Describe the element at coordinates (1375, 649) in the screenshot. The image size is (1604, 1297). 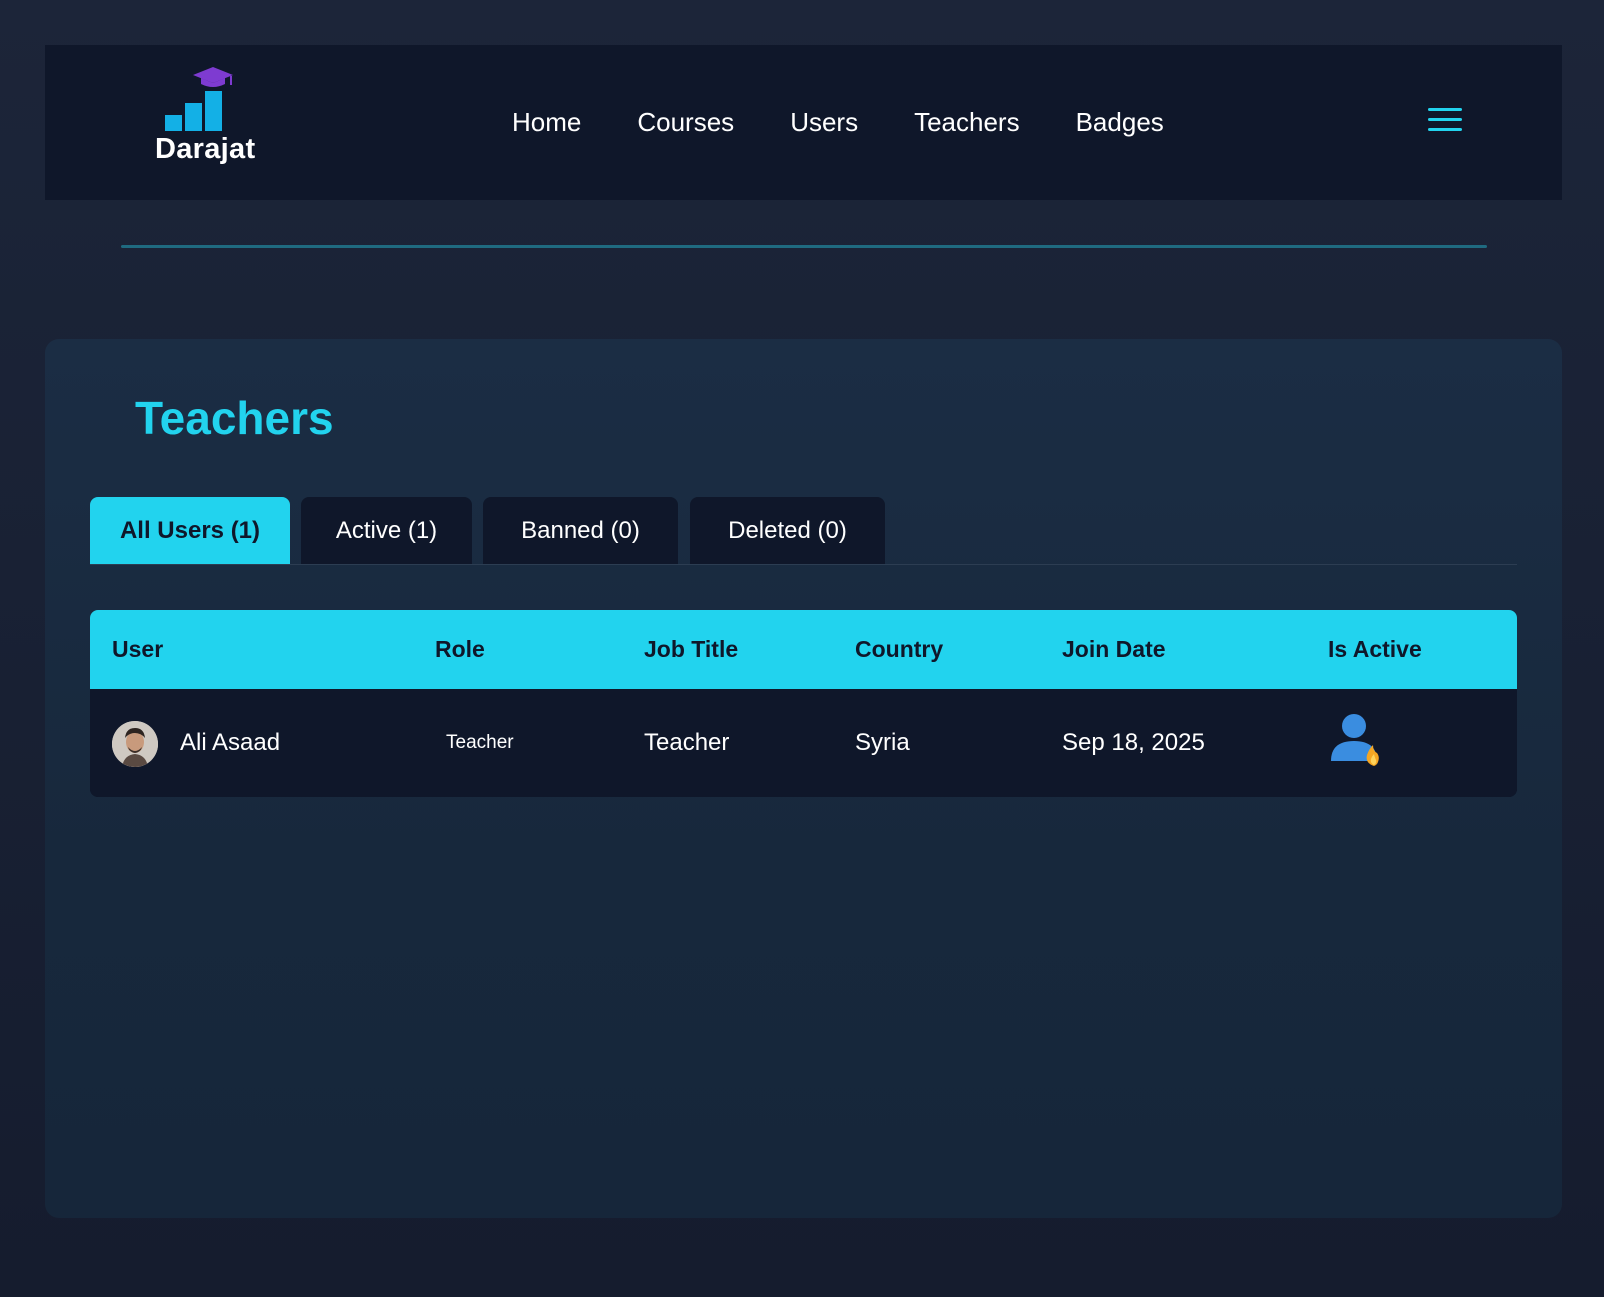
I see `column-header-is-active: Is Active` at that location.